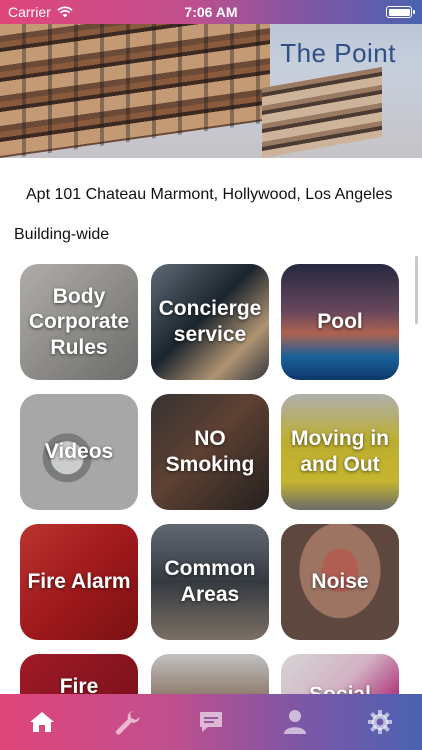 This screenshot has width=422, height=750. I want to click on gear-icon, so click(380, 722).